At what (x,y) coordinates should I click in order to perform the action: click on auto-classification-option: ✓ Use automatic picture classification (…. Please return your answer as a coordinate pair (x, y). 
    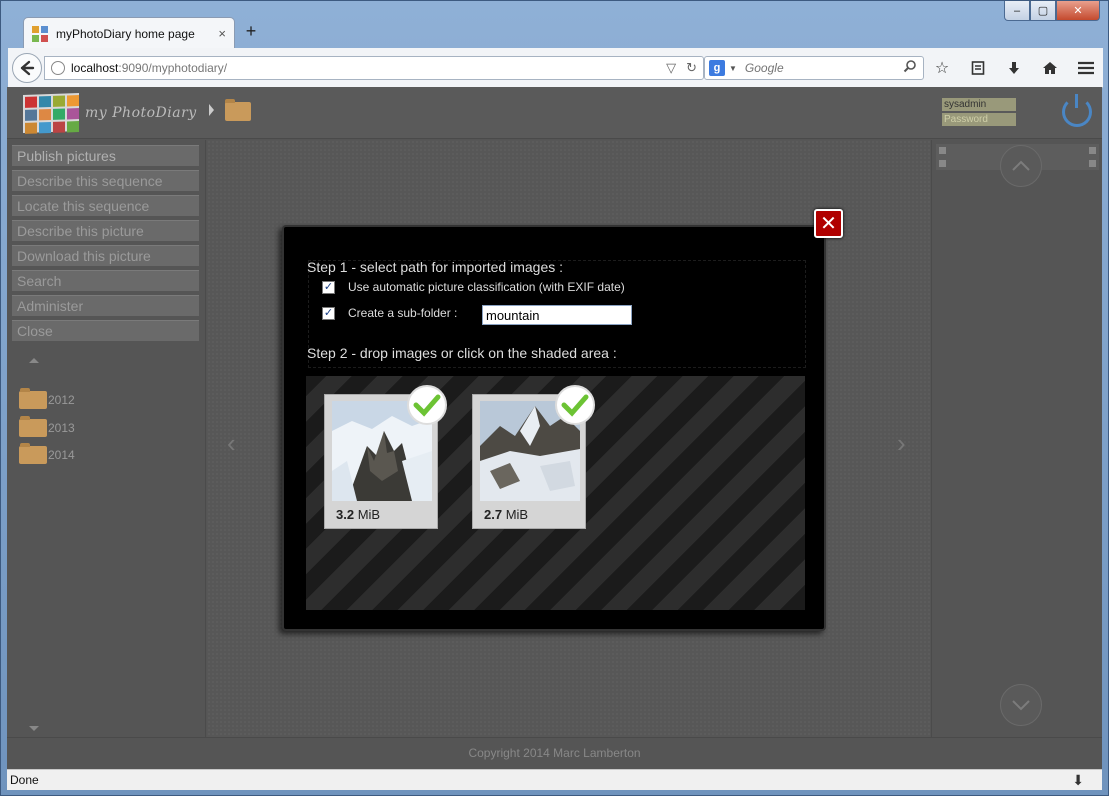
    Looking at the image, I should click on (473, 287).